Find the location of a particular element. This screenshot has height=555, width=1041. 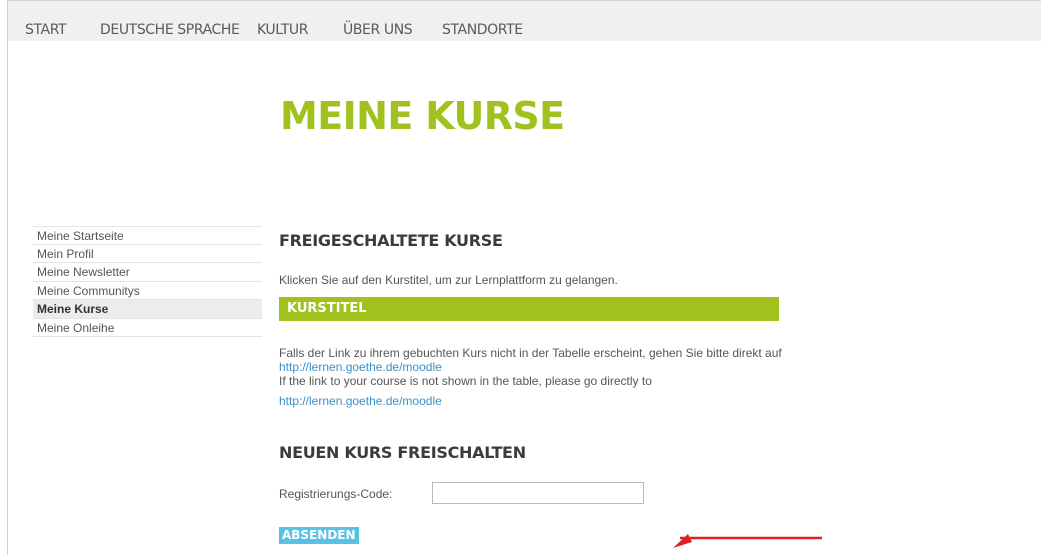

unlocked-courses-heading: FREIGESCHALTETE KURSE is located at coordinates (391, 240).